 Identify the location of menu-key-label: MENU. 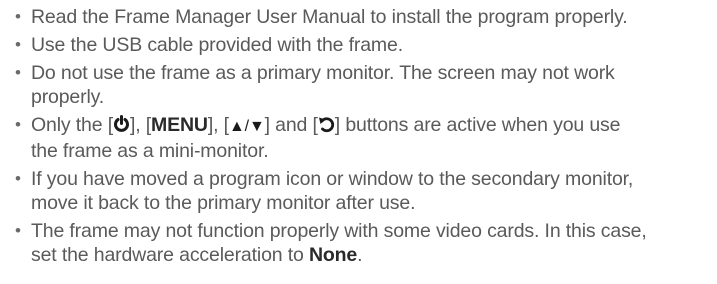
(179, 125).